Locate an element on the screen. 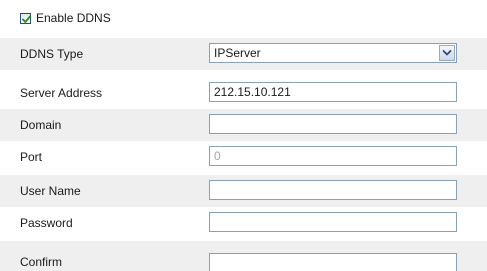 Image resolution: width=487 pixels, height=271 pixels. server-address-input: 212.15.10.121 is located at coordinates (333, 92).